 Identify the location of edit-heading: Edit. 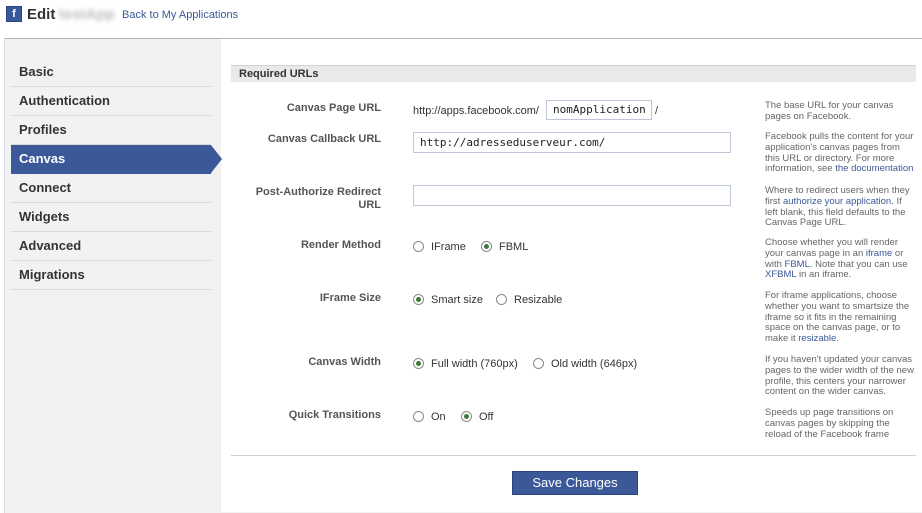
(41, 14).